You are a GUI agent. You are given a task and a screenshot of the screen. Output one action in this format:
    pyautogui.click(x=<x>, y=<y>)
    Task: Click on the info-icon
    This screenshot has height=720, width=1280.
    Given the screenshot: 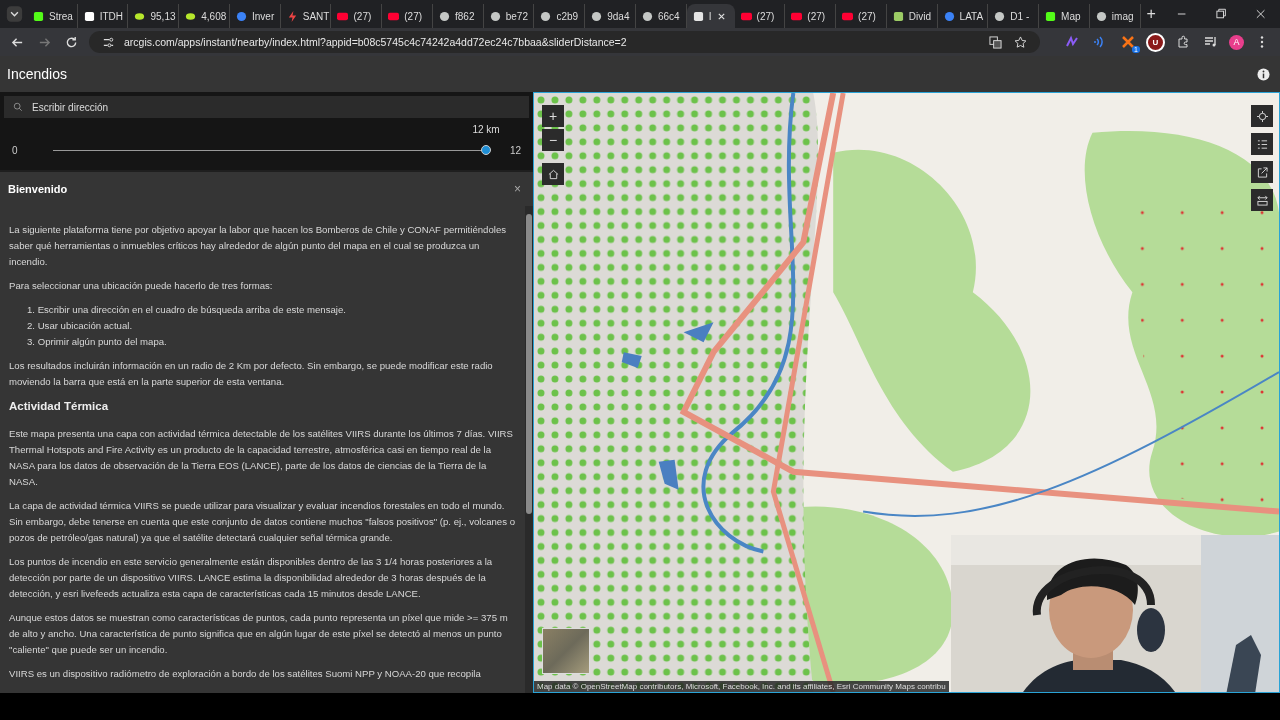 What is the action you would take?
    pyautogui.click(x=1263, y=74)
    